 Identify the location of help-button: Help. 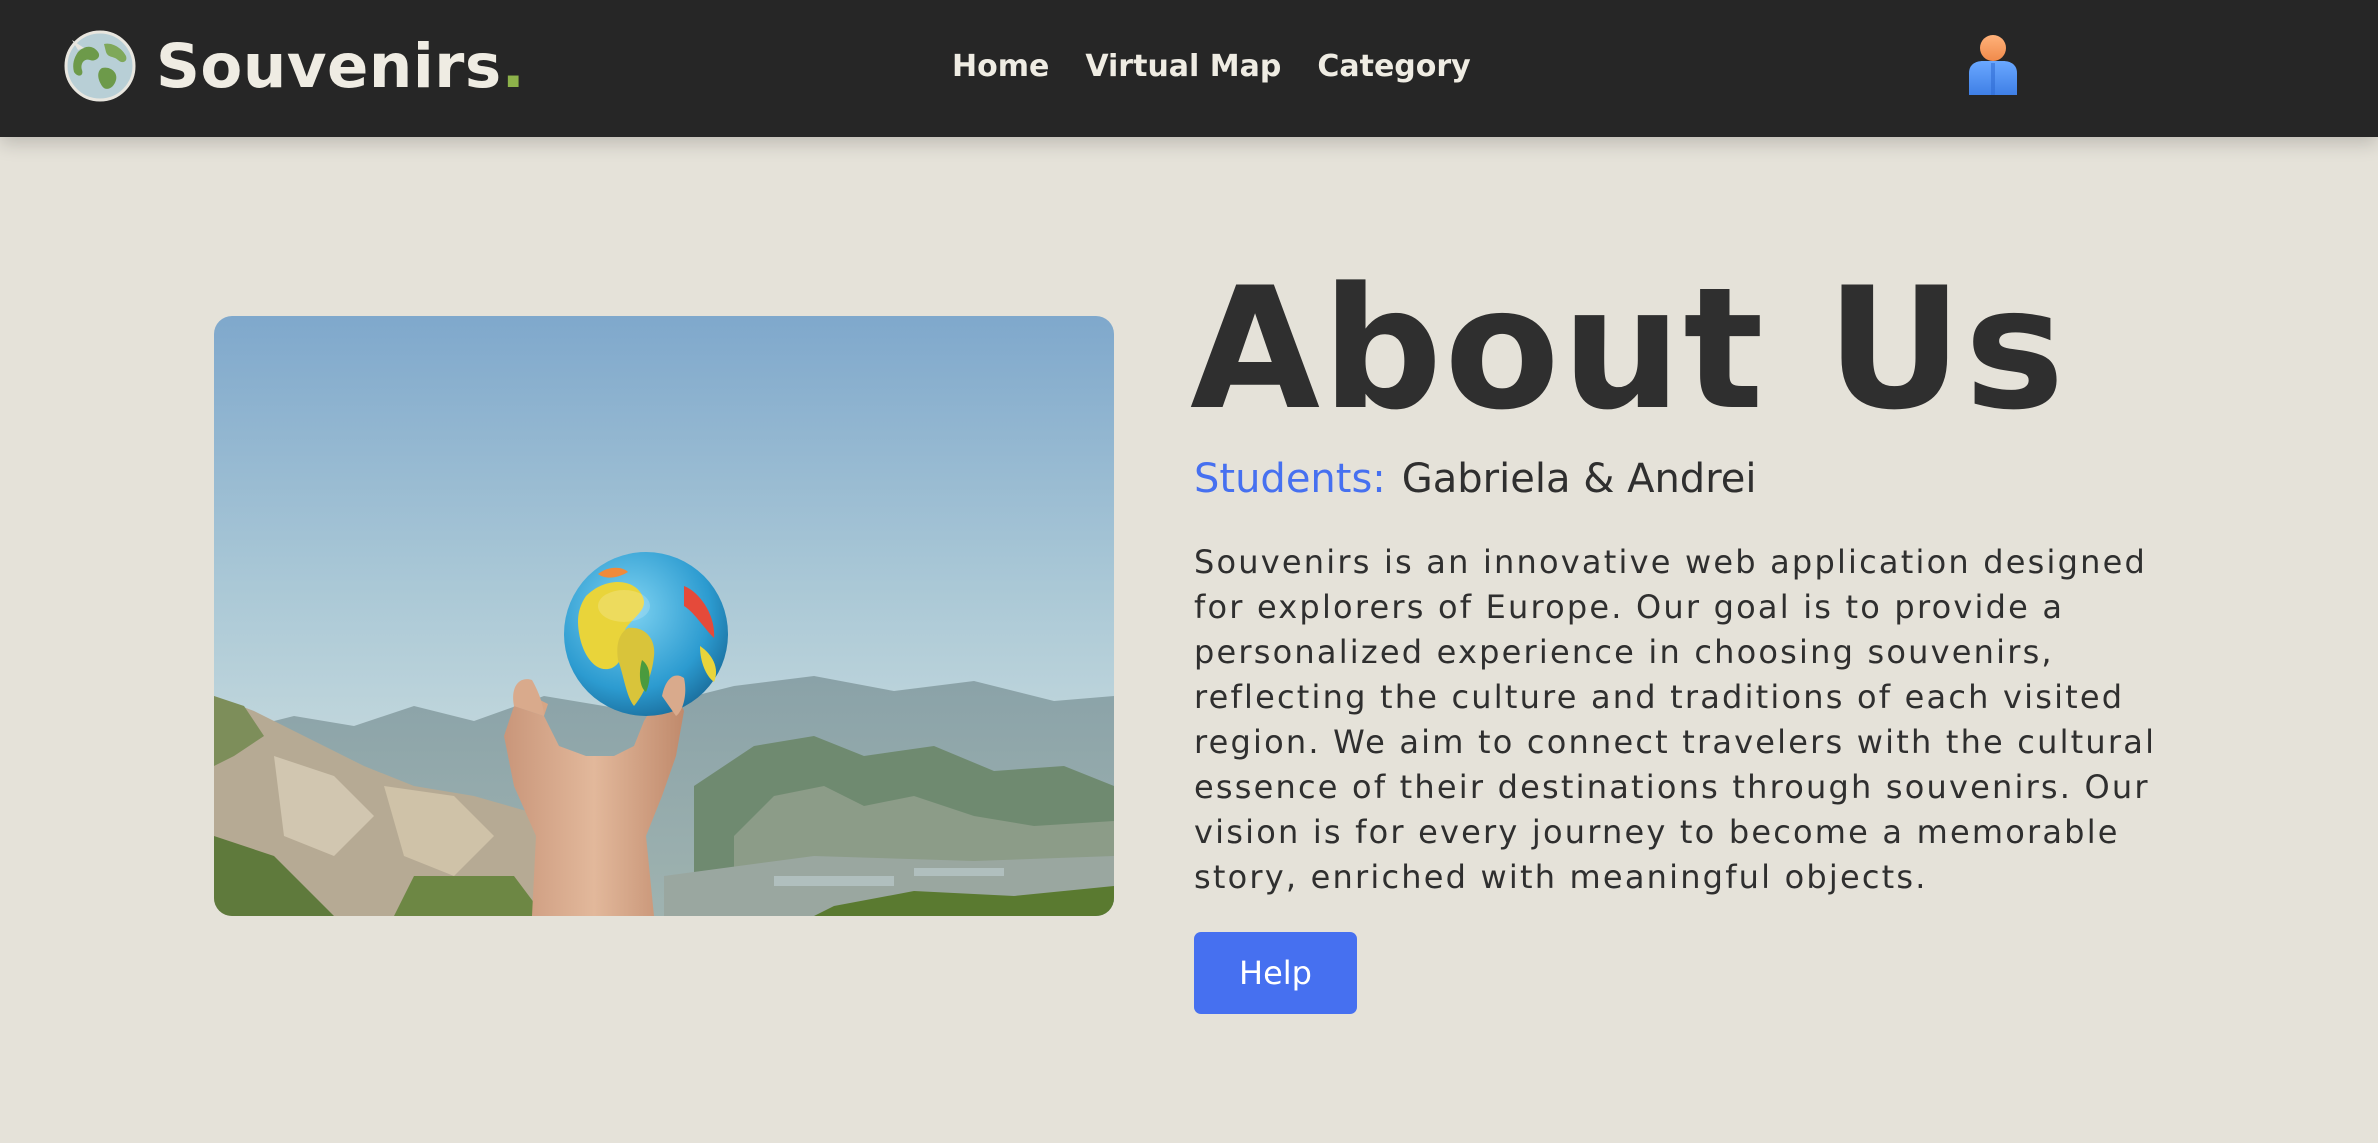
(1275, 973).